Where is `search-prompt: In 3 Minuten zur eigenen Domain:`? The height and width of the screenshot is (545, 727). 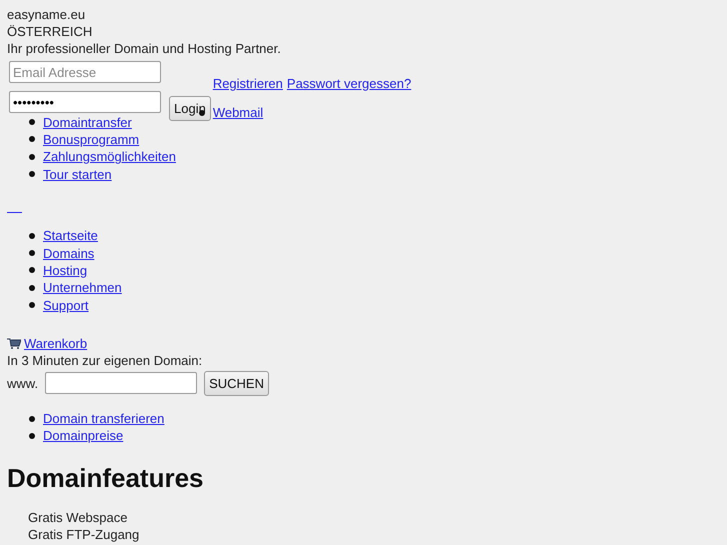 search-prompt: In 3 Minuten zur eigenen Domain: is located at coordinates (105, 360).